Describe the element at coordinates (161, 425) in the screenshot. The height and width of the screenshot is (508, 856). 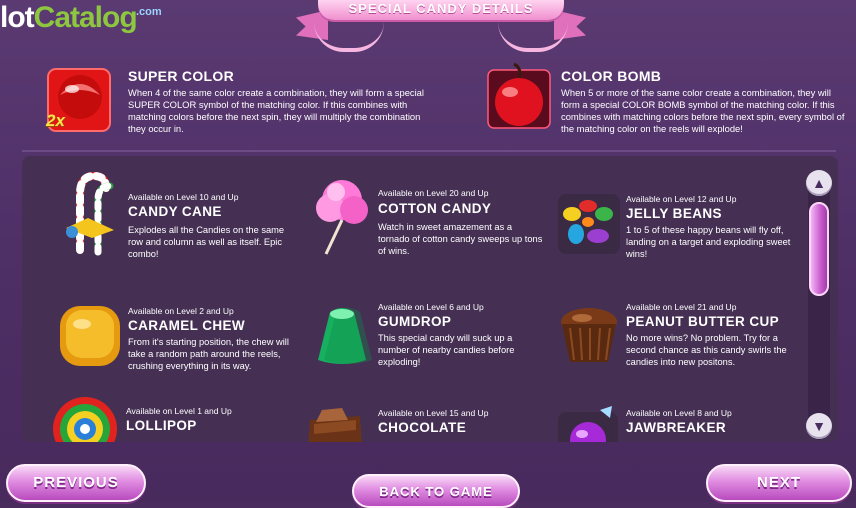
I see `lollipop-name: LOLLIPOP` at that location.